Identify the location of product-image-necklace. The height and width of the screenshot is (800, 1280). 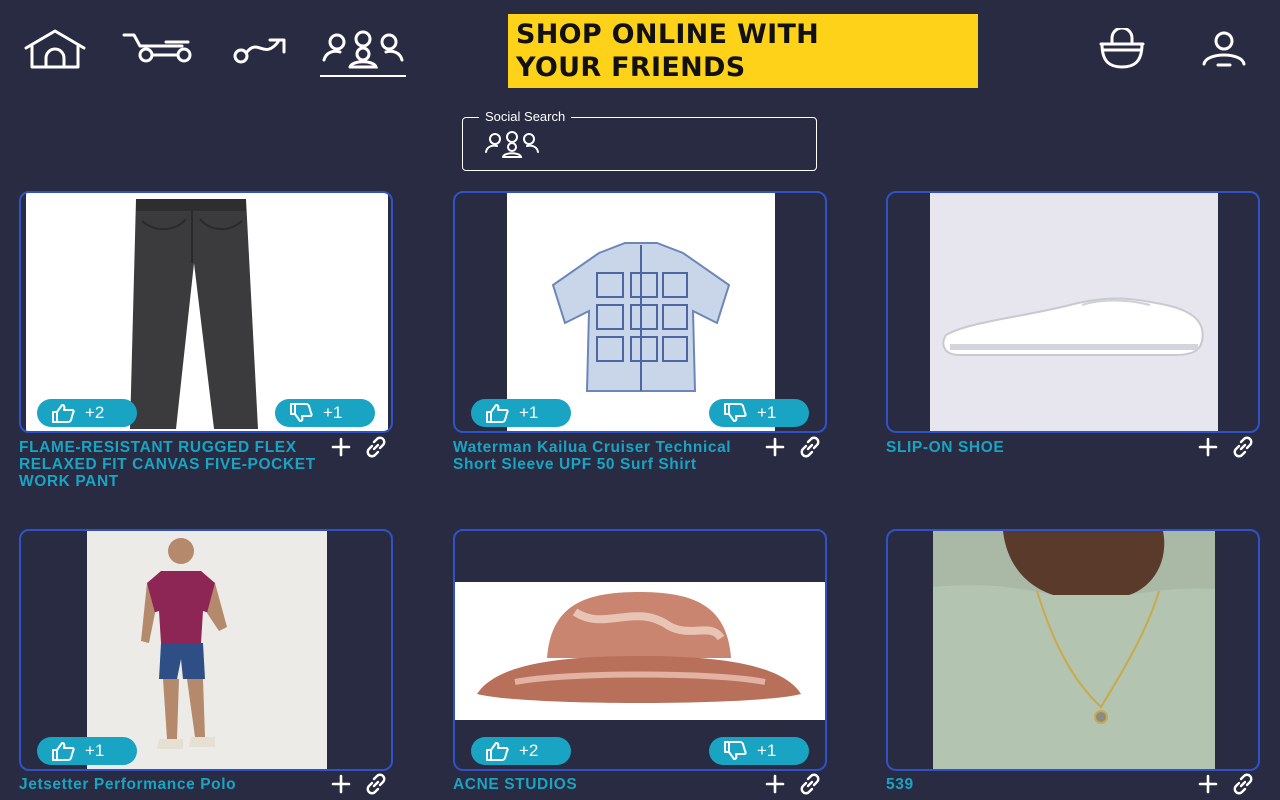
(1074, 650).